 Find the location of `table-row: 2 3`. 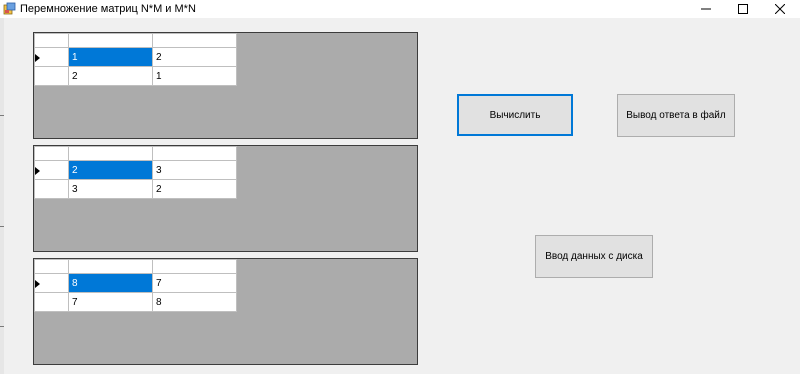

table-row: 2 3 is located at coordinates (135, 170).